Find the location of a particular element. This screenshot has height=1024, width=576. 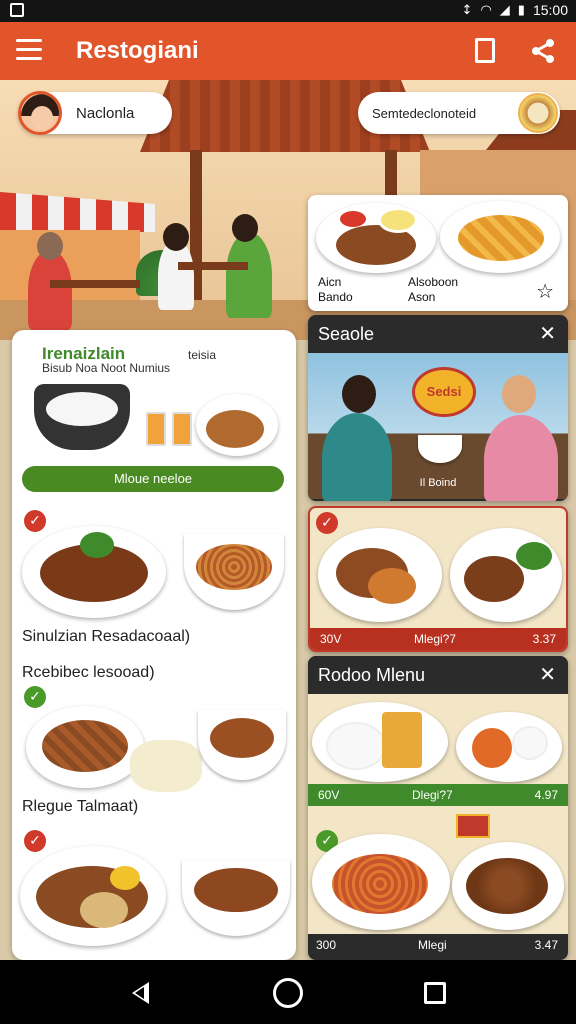

featured-dish-card: Aicn Bando Alsoboon Ason ☆ is located at coordinates (438, 253).